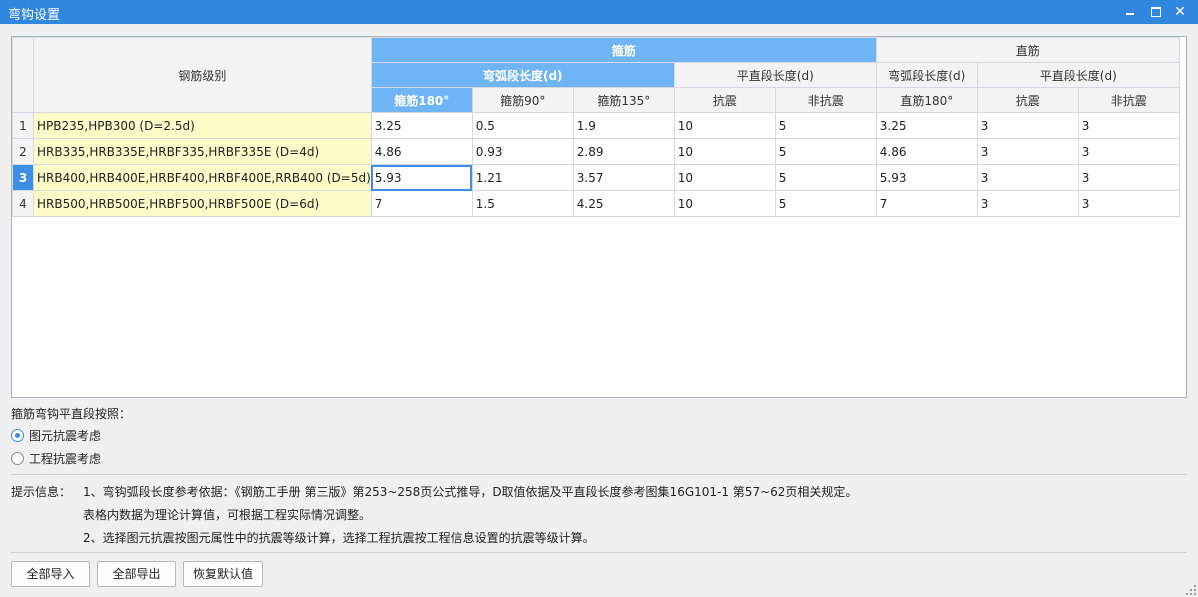 The image size is (1198, 597). What do you see at coordinates (926, 75) in the screenshot?
I see `straight-arc-header: 弯弧段长度(d)` at bounding box center [926, 75].